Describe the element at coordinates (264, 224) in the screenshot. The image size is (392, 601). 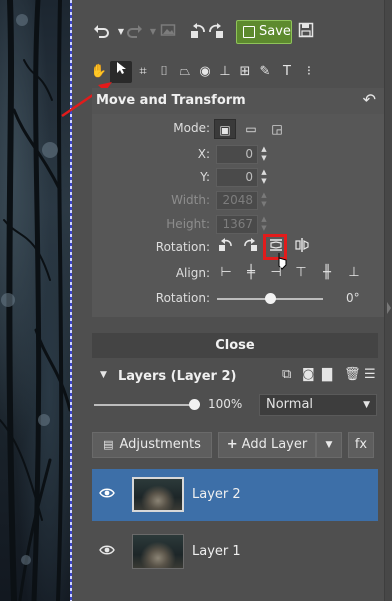
I see `height-stepper-icon: ▲ ▼` at that location.